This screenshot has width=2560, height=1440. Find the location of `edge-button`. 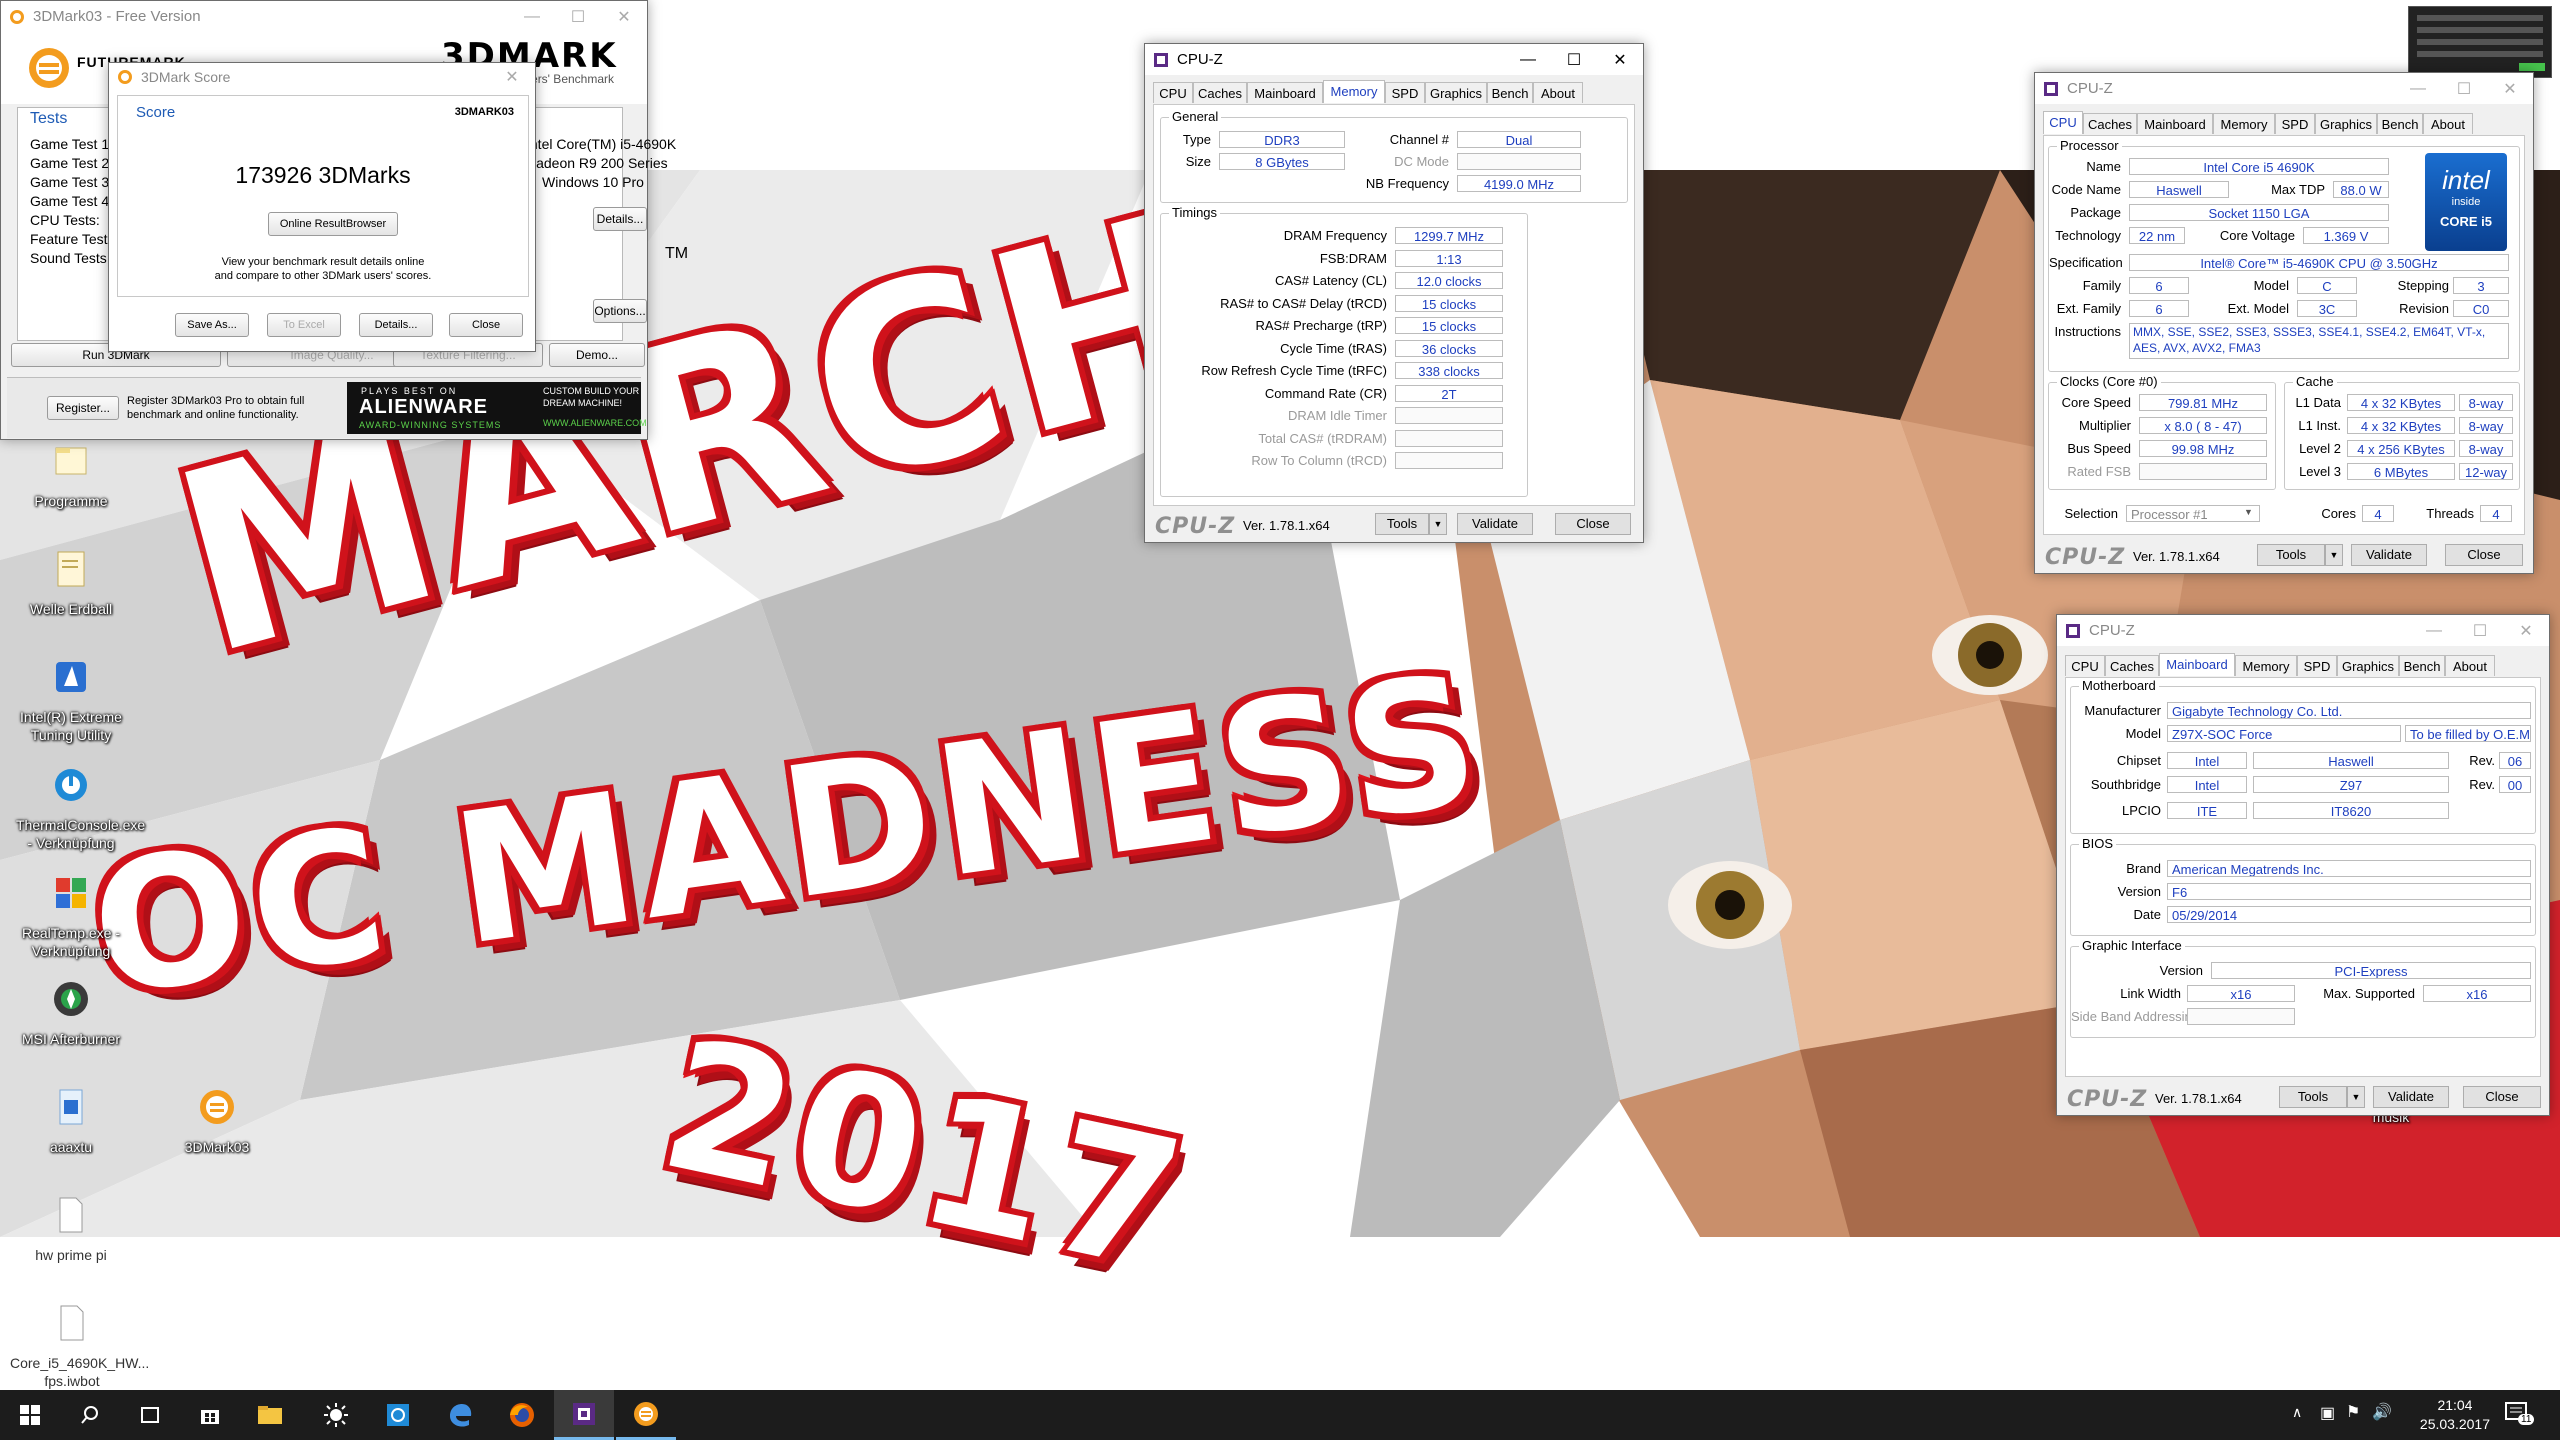

edge-button is located at coordinates (460, 1415).